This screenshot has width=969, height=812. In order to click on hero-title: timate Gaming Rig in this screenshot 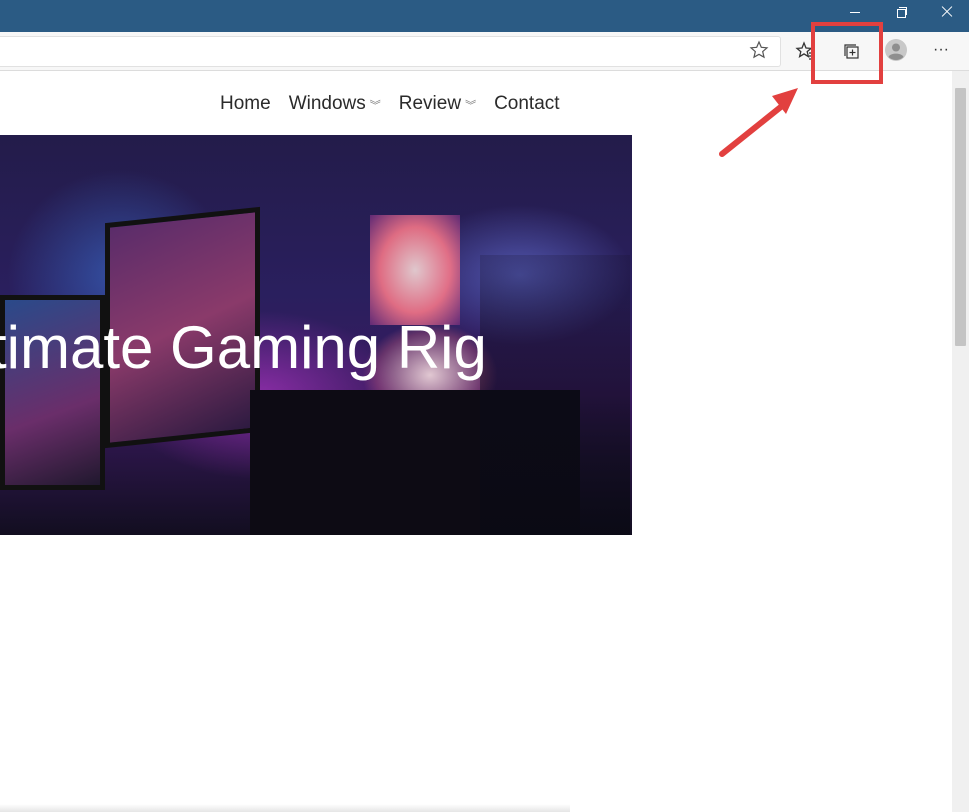, I will do `click(243, 347)`.